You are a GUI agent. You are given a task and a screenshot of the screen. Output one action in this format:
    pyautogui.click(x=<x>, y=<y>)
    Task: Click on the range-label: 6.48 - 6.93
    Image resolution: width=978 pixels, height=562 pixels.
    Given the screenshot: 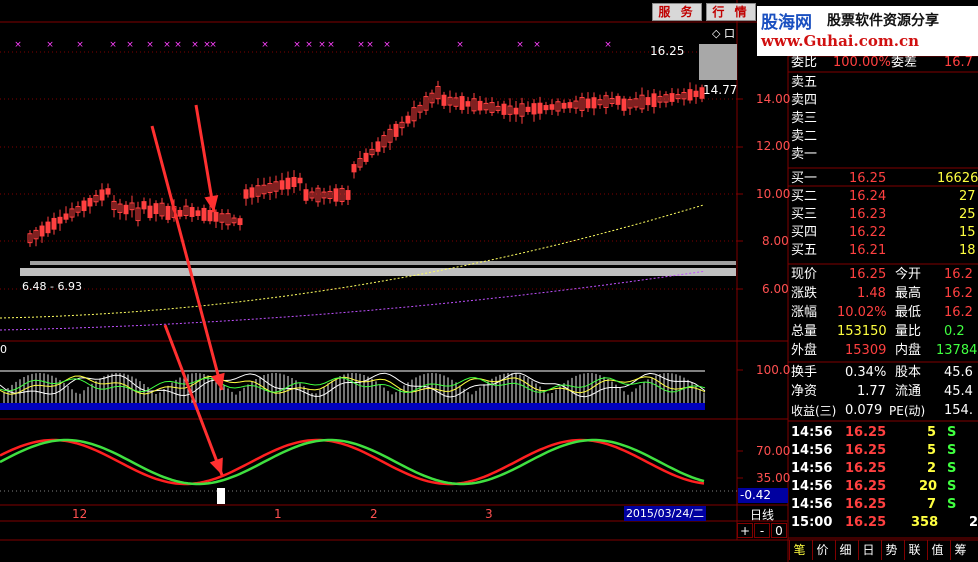 What is the action you would take?
    pyautogui.click(x=52, y=286)
    